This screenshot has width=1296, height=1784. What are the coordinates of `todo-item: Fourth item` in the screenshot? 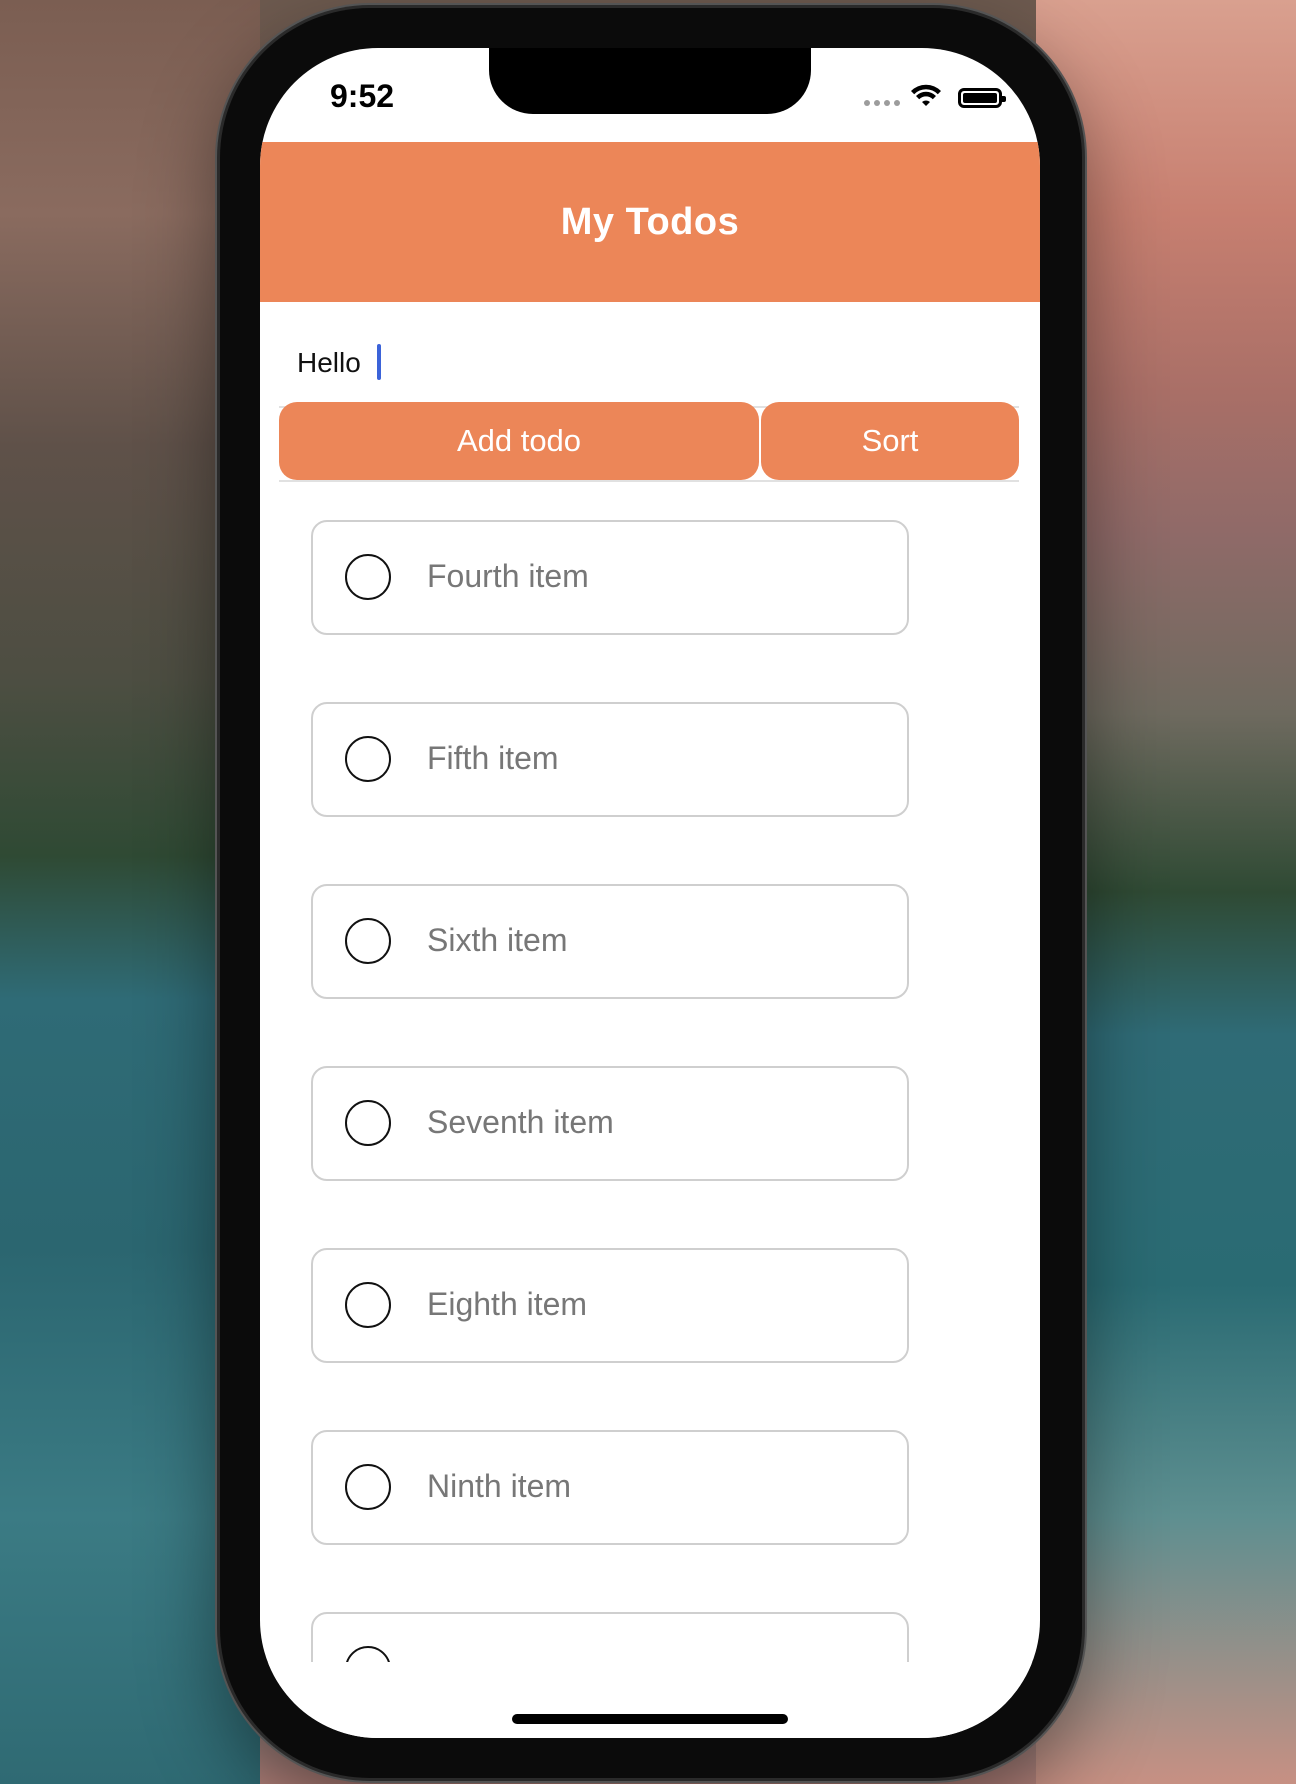 It's located at (610, 577).